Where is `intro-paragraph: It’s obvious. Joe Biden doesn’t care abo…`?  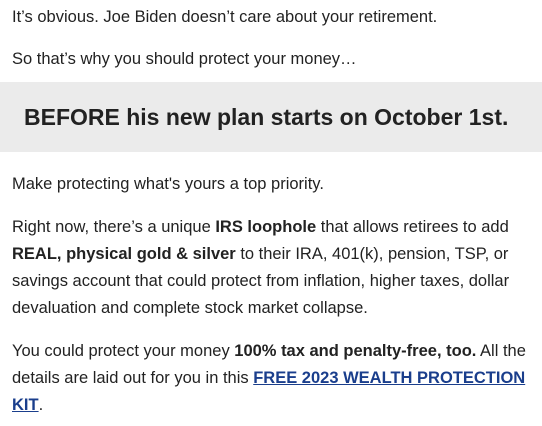 intro-paragraph: It’s obvious. Joe Biden doesn’t care abo… is located at coordinates (225, 17).